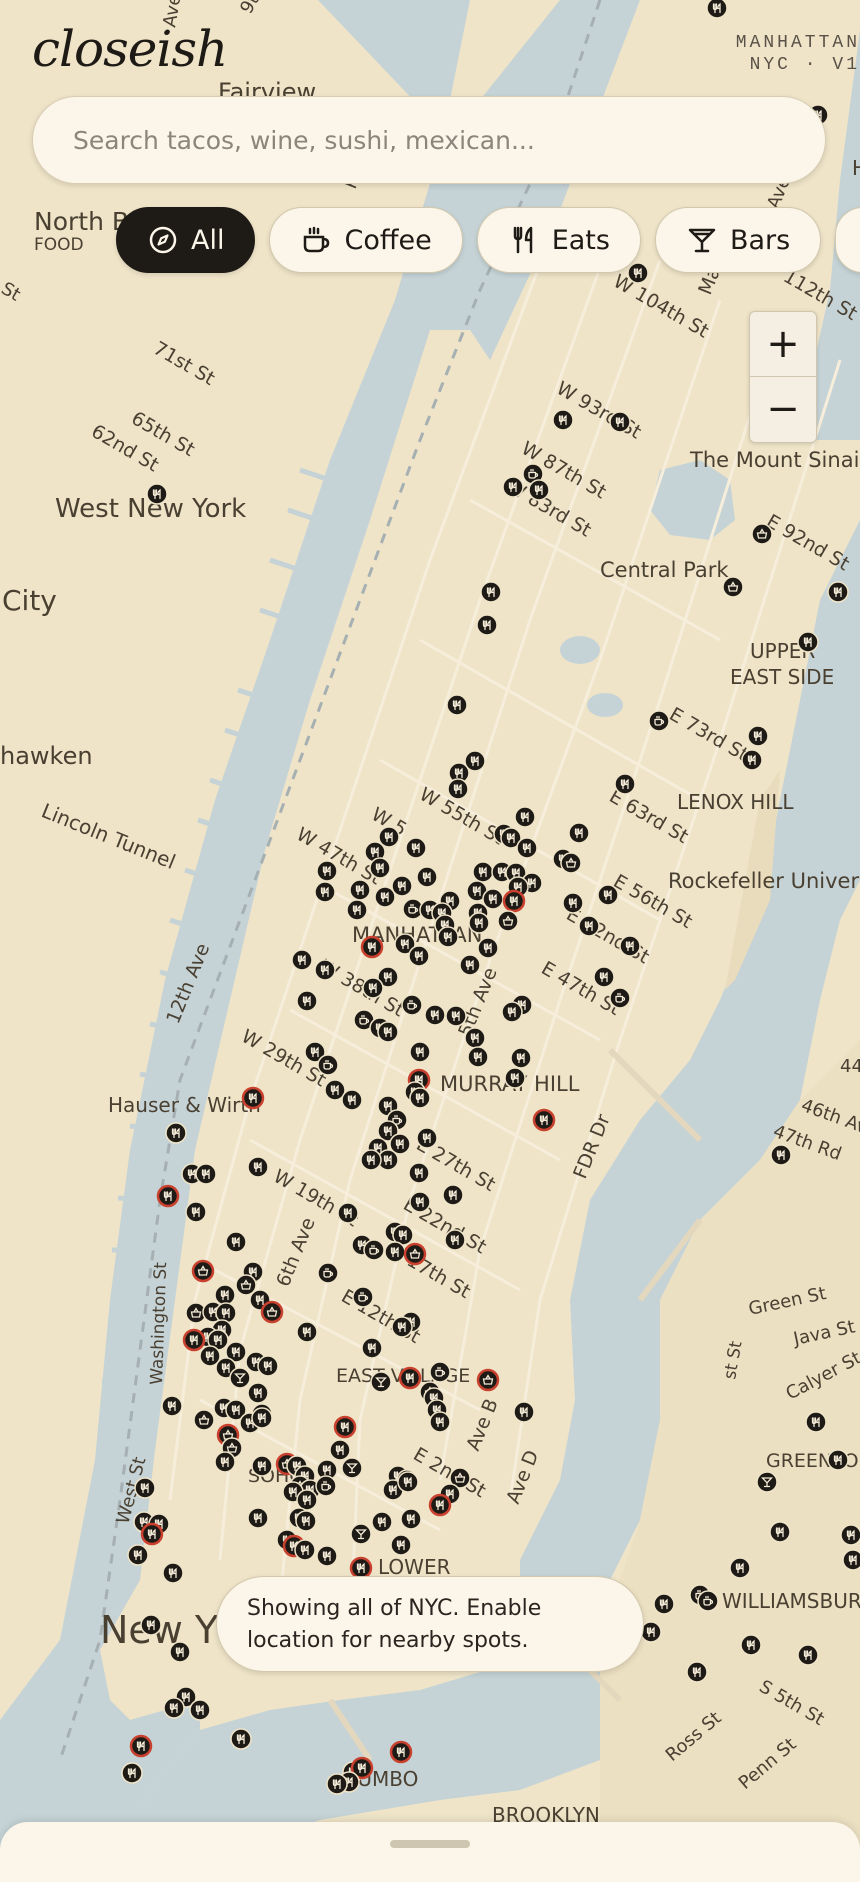  I want to click on zoom-out-button: −, so click(783, 409).